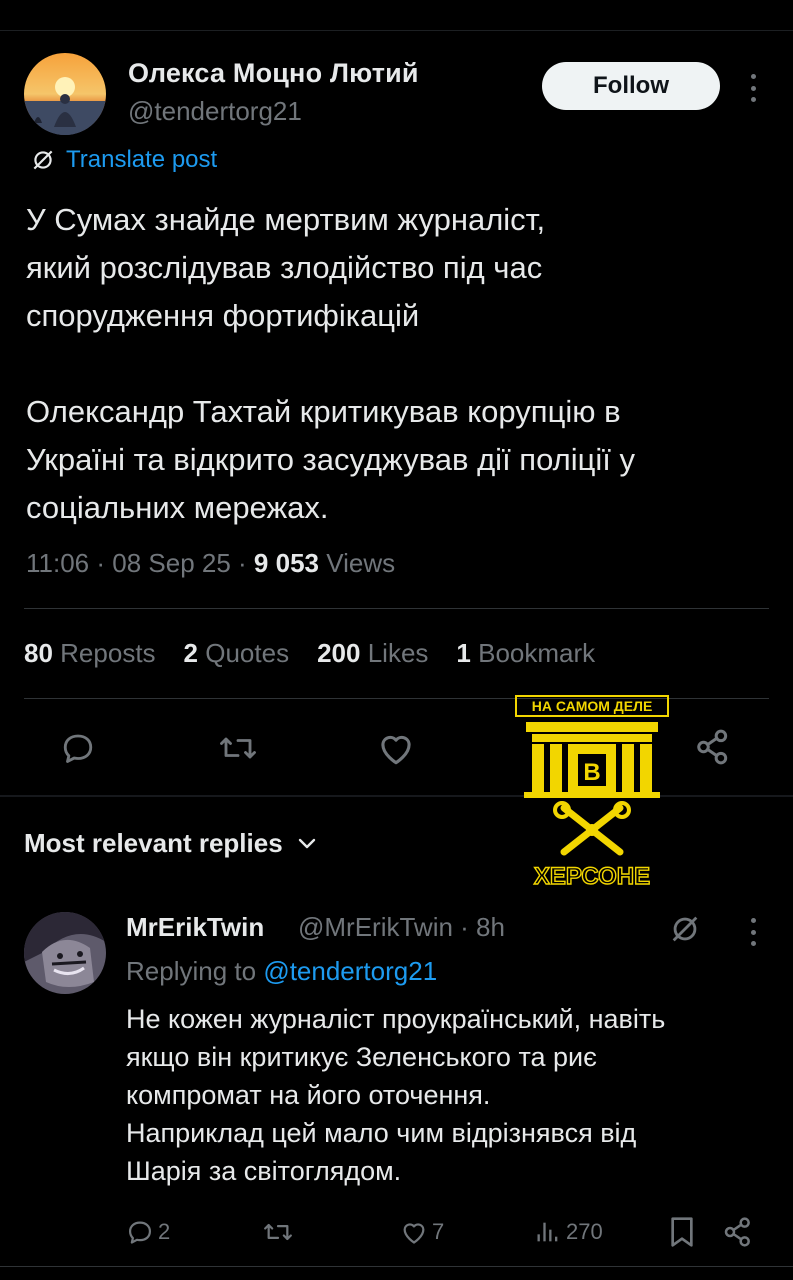 Image resolution: width=793 pixels, height=1280 pixels. I want to click on reply-author-avatar, so click(65, 953).